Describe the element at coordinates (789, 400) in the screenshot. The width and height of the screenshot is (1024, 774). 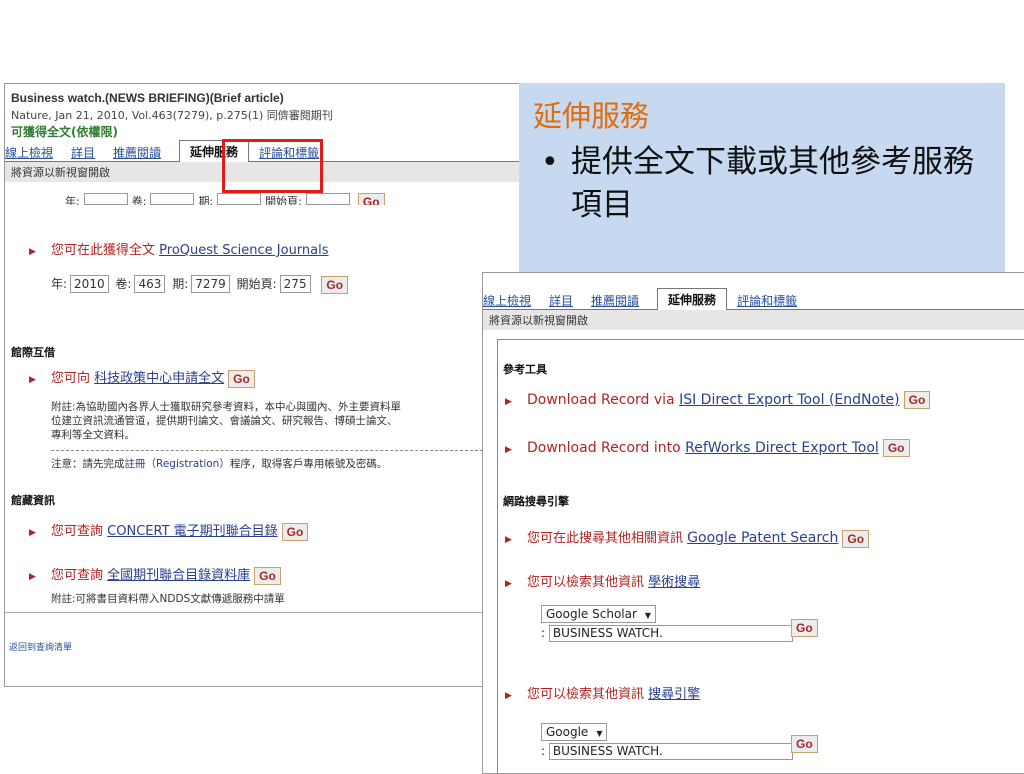
I see `endnote-export-link: ISI Direct Export Tool (EndNote)` at that location.